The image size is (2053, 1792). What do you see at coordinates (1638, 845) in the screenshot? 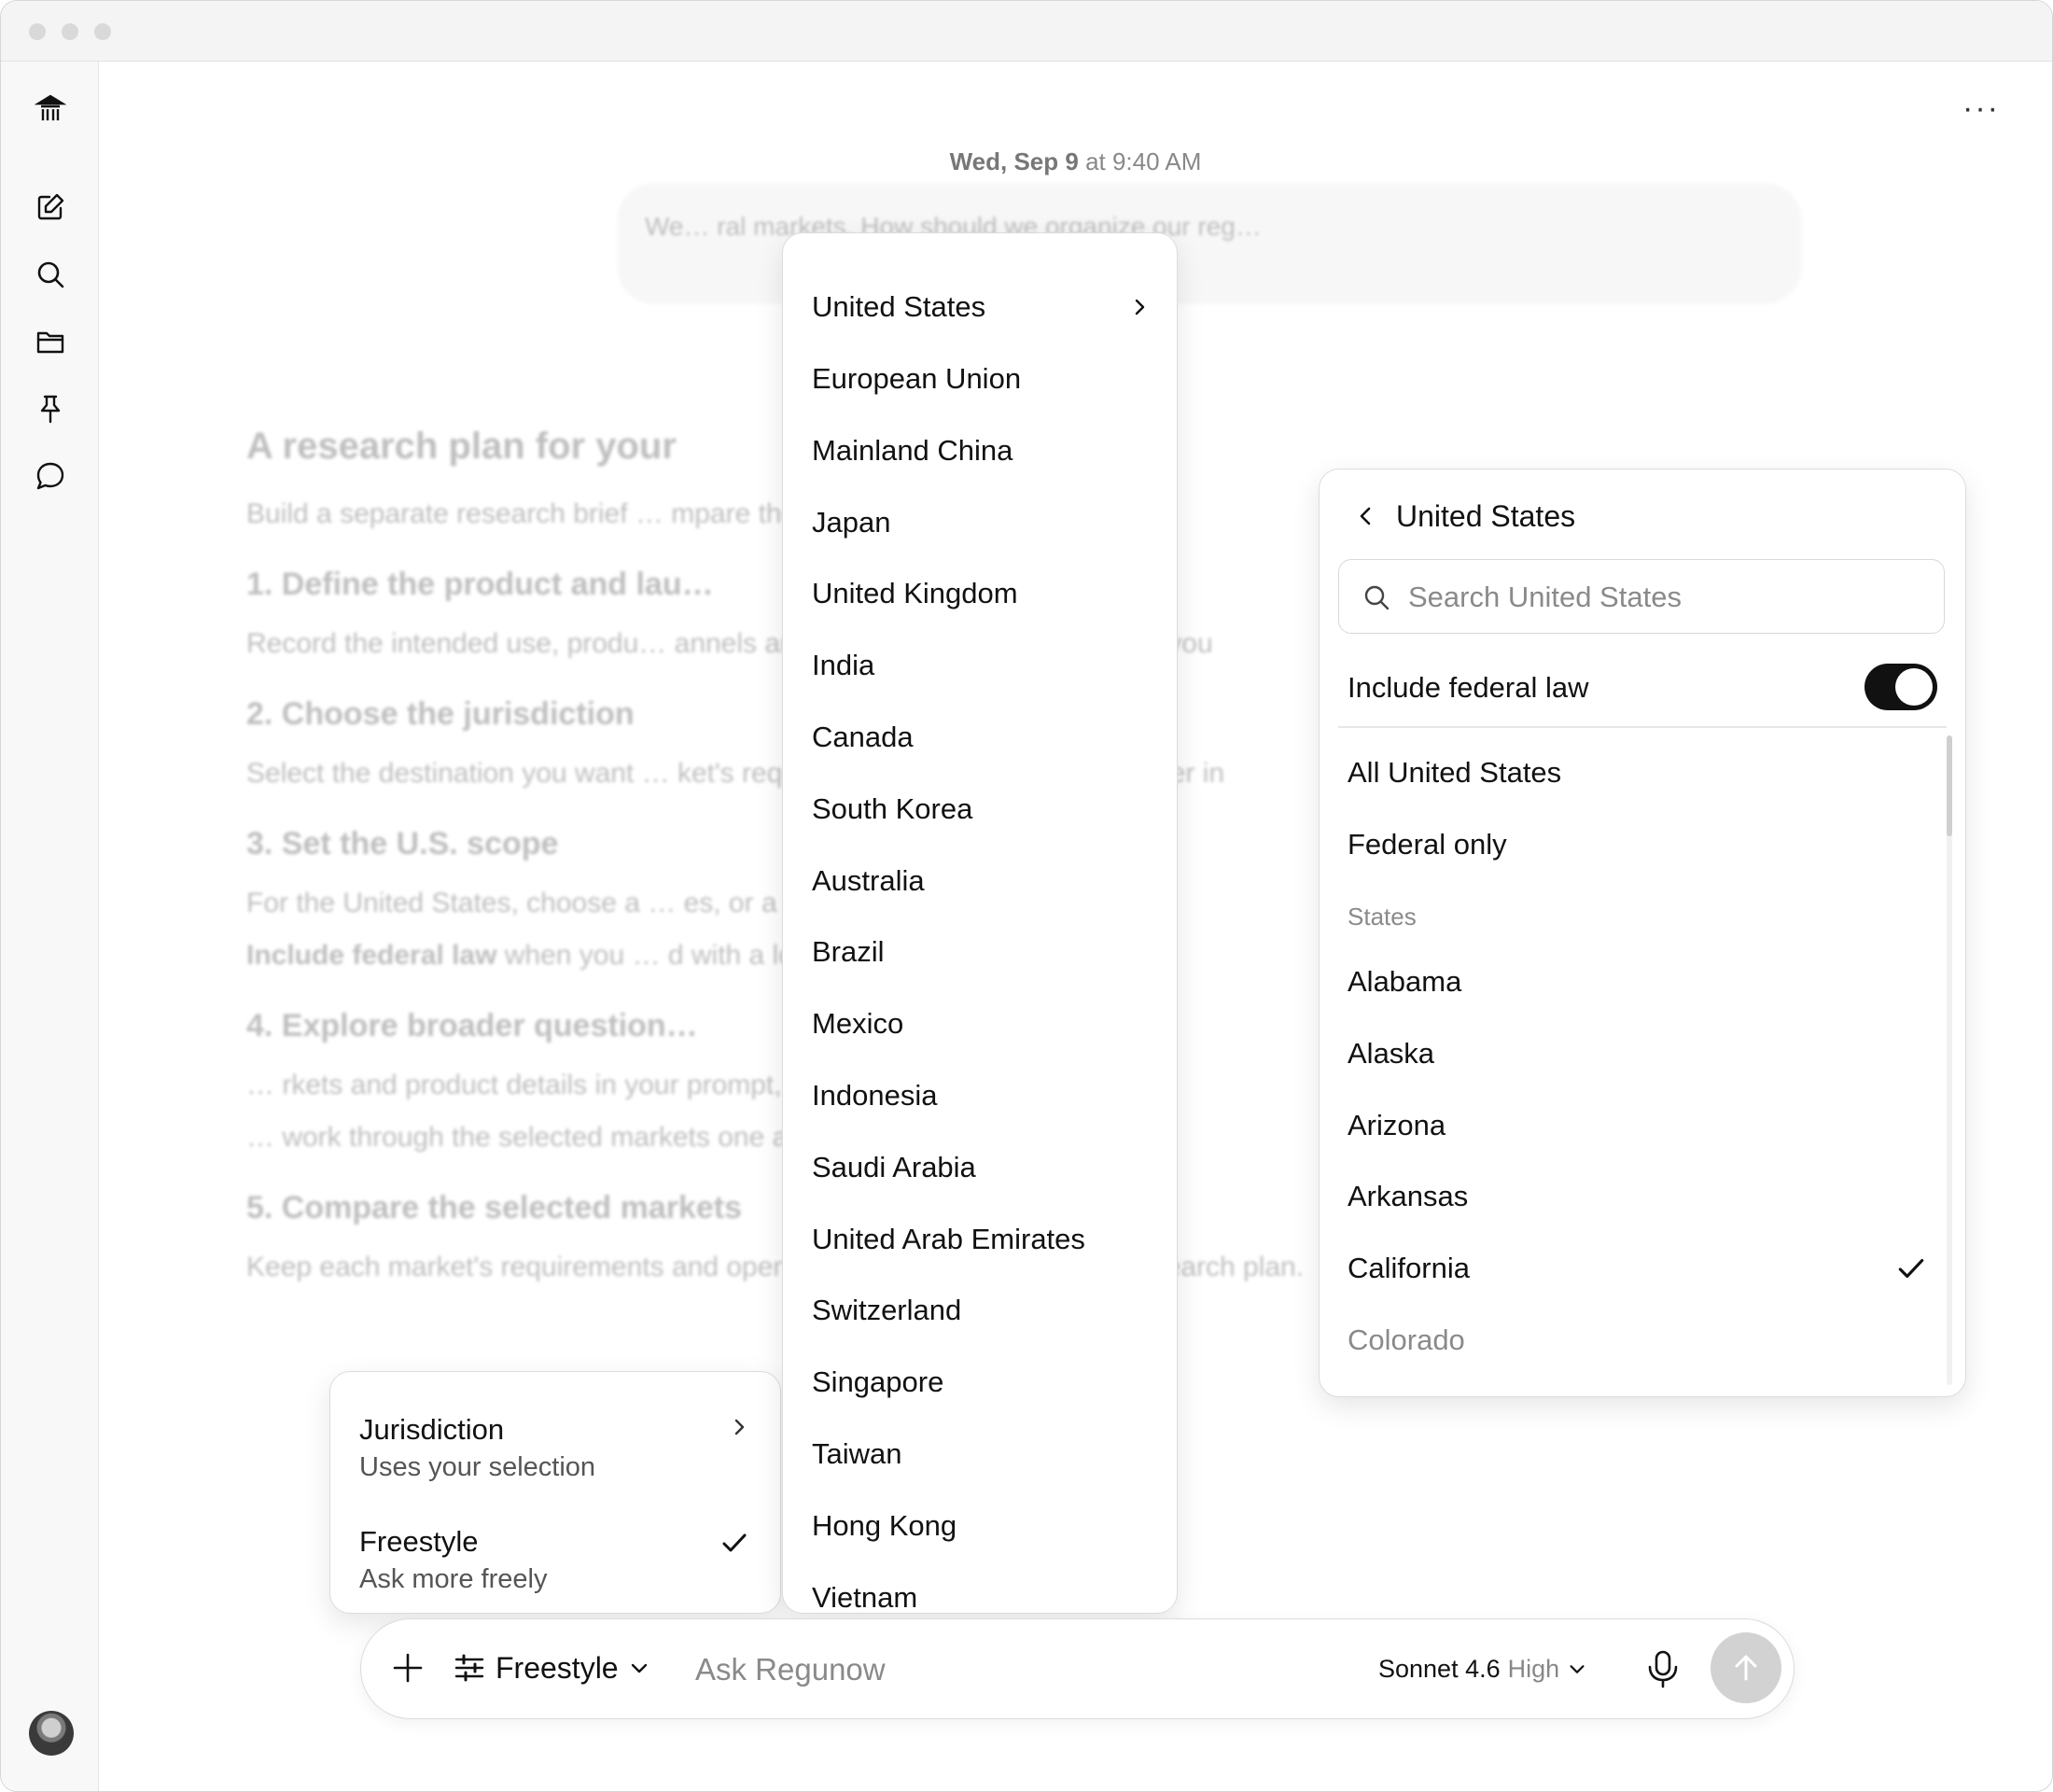
I see `scope-federal-only: Federal only` at bounding box center [1638, 845].